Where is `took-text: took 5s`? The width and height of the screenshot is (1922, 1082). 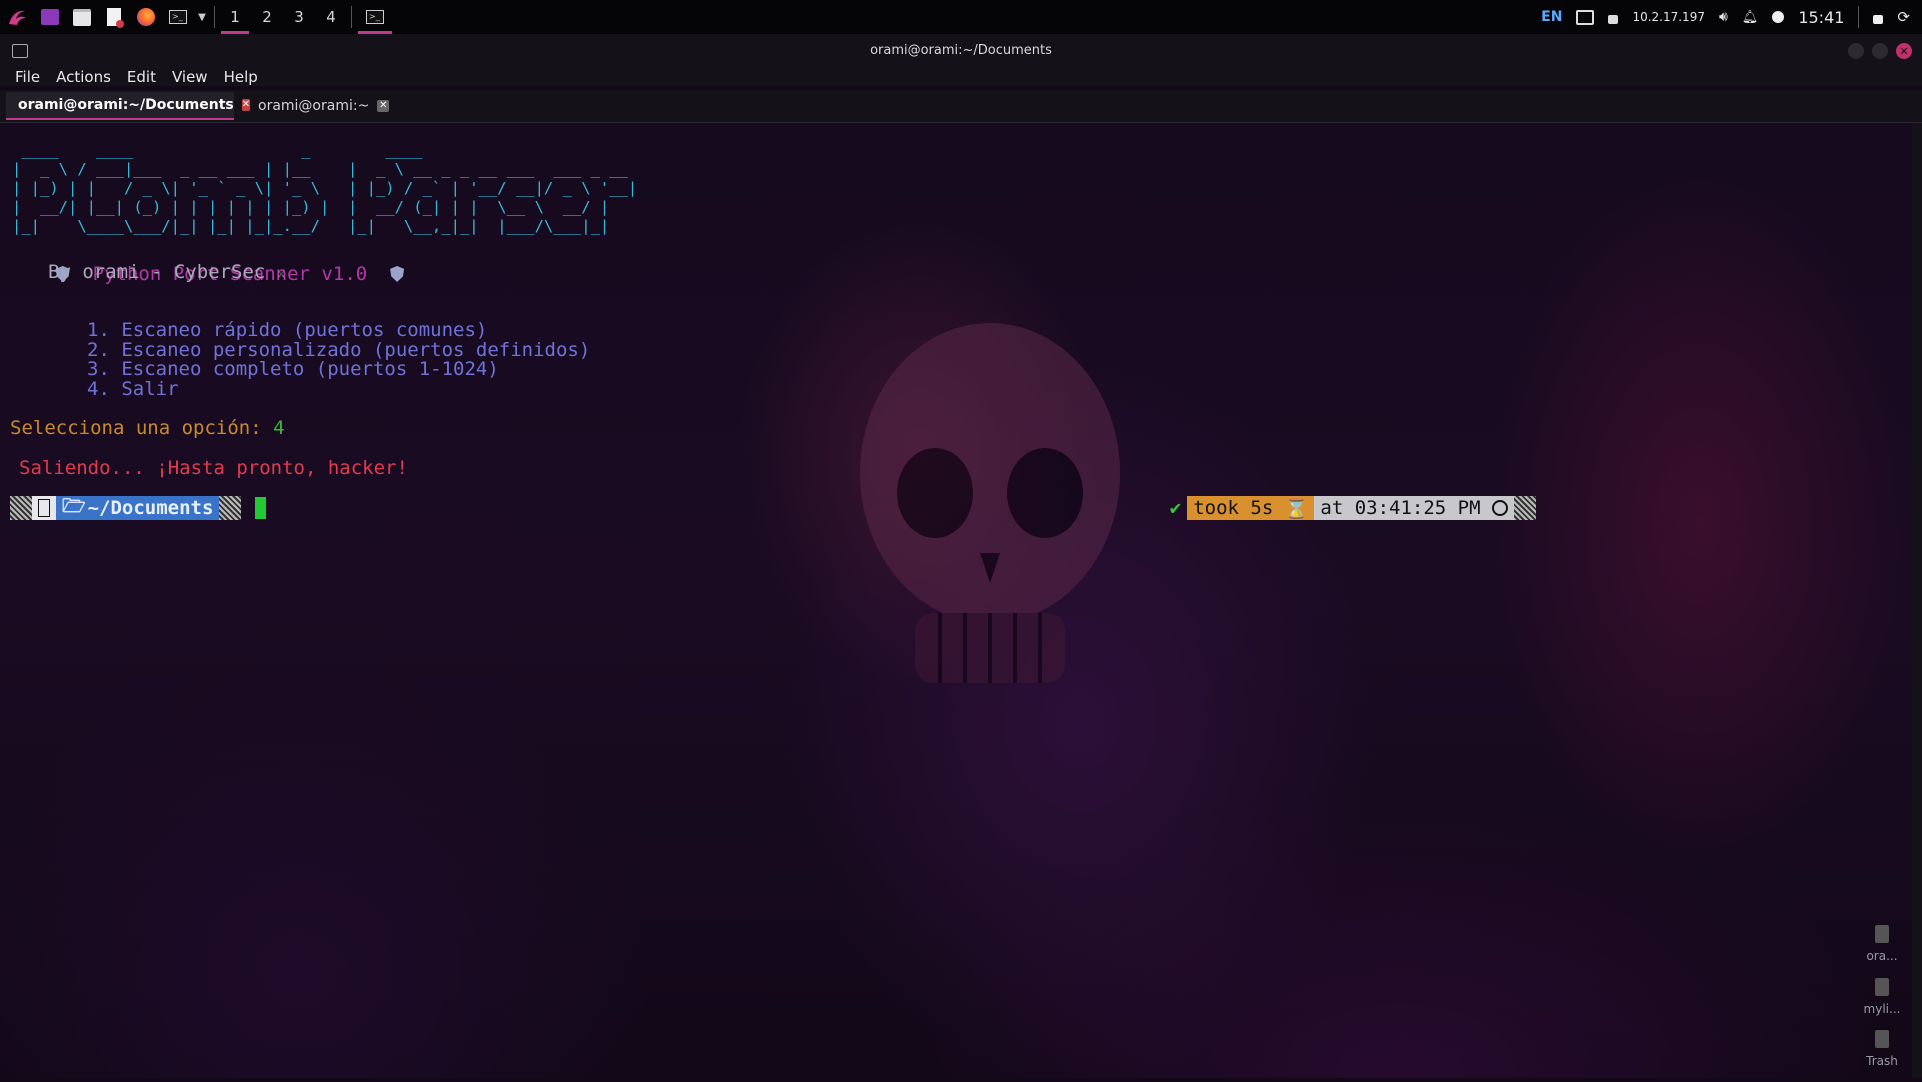 took-text: took 5s is located at coordinates (1233, 508).